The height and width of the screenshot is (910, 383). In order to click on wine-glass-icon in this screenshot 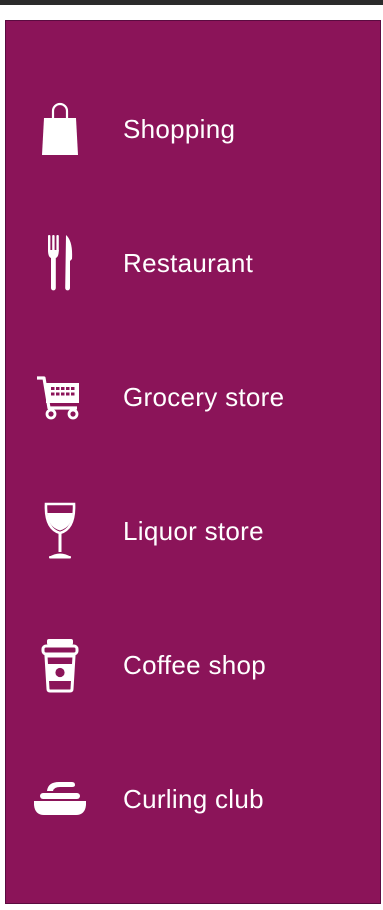, I will do `click(60, 531)`.